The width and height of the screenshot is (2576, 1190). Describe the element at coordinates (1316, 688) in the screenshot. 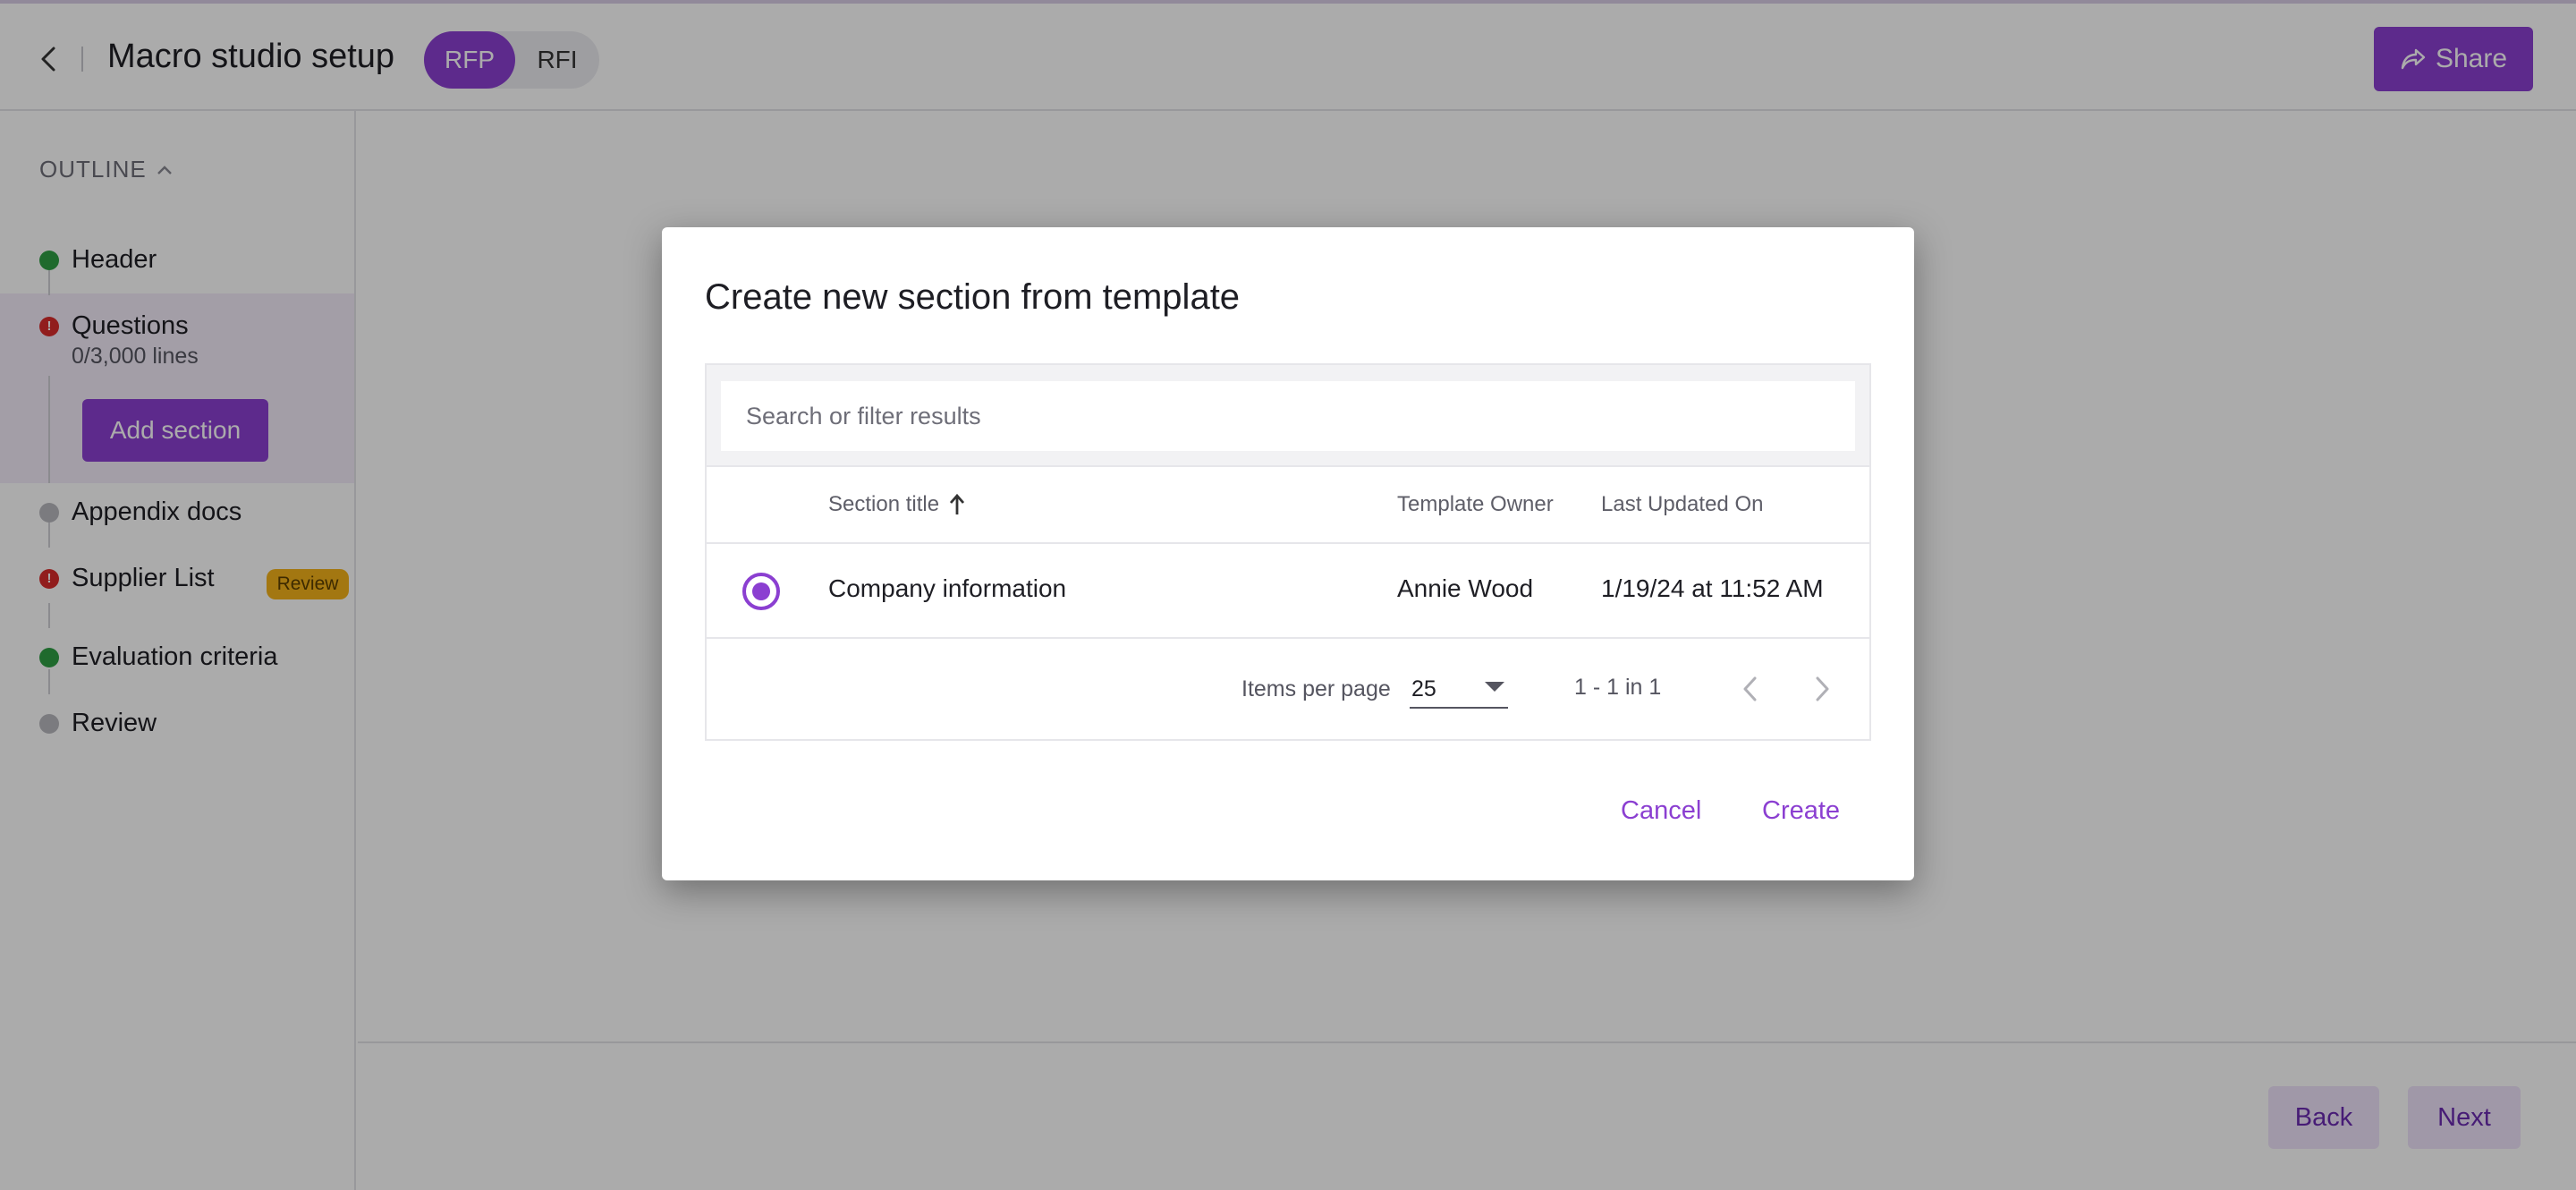

I see `items-per-page-label: Items per page` at that location.